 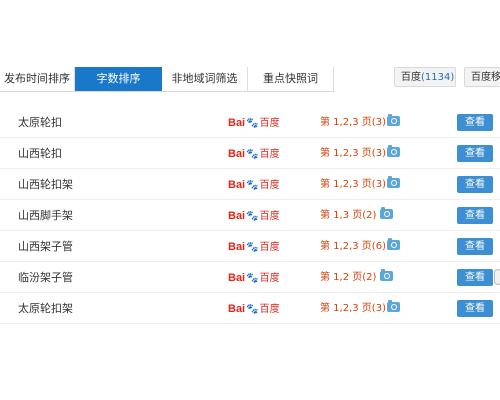 What do you see at coordinates (438, 77) in the screenshot?
I see `engine-baidu-count: (1134)` at bounding box center [438, 77].